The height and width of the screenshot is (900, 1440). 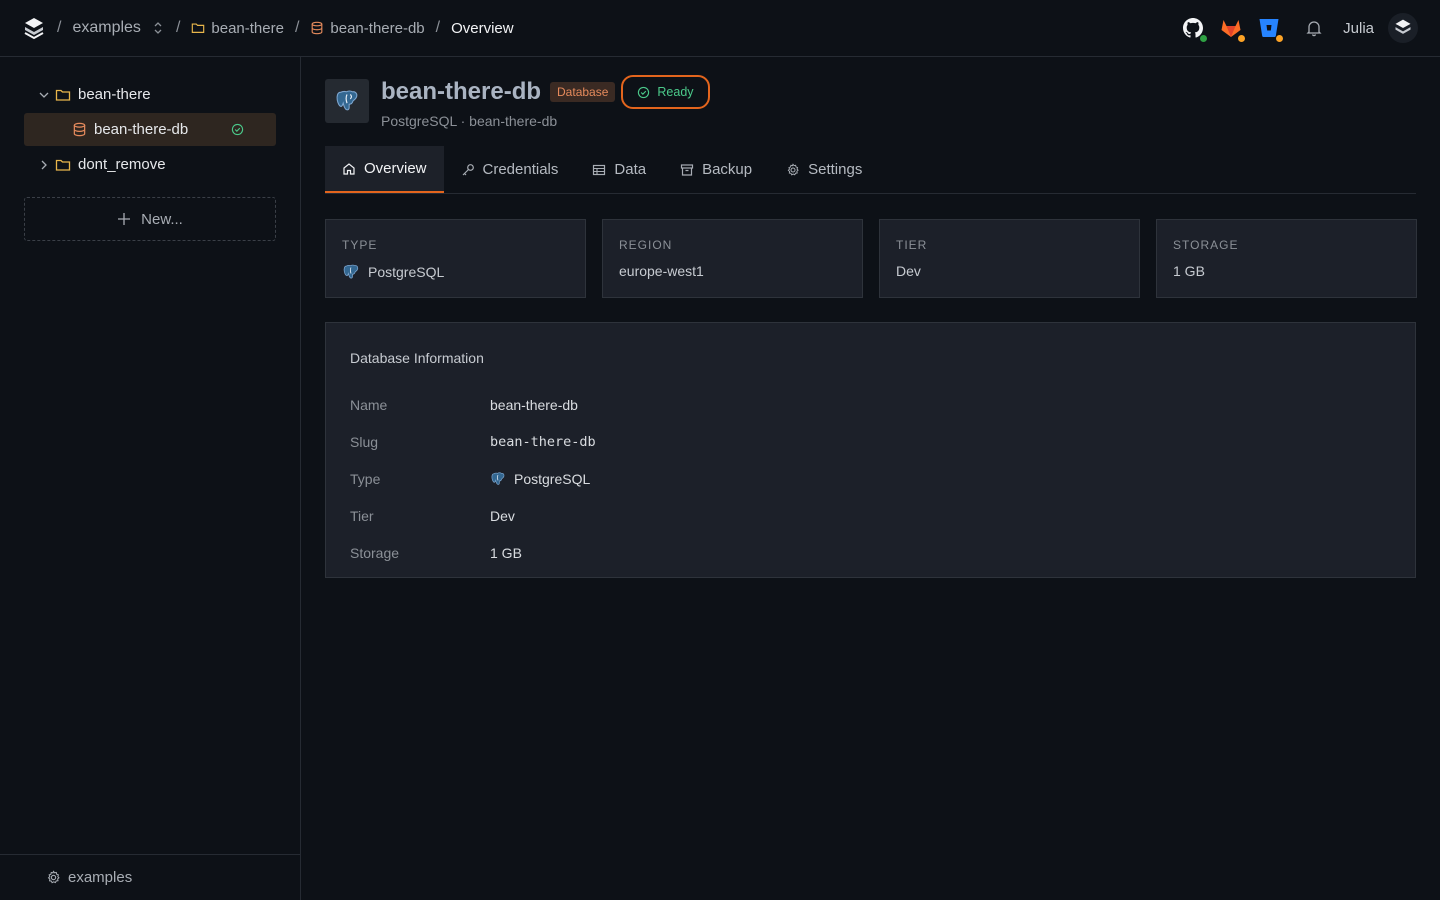 What do you see at coordinates (646, 245) in the screenshot?
I see `stat-label: REGION` at bounding box center [646, 245].